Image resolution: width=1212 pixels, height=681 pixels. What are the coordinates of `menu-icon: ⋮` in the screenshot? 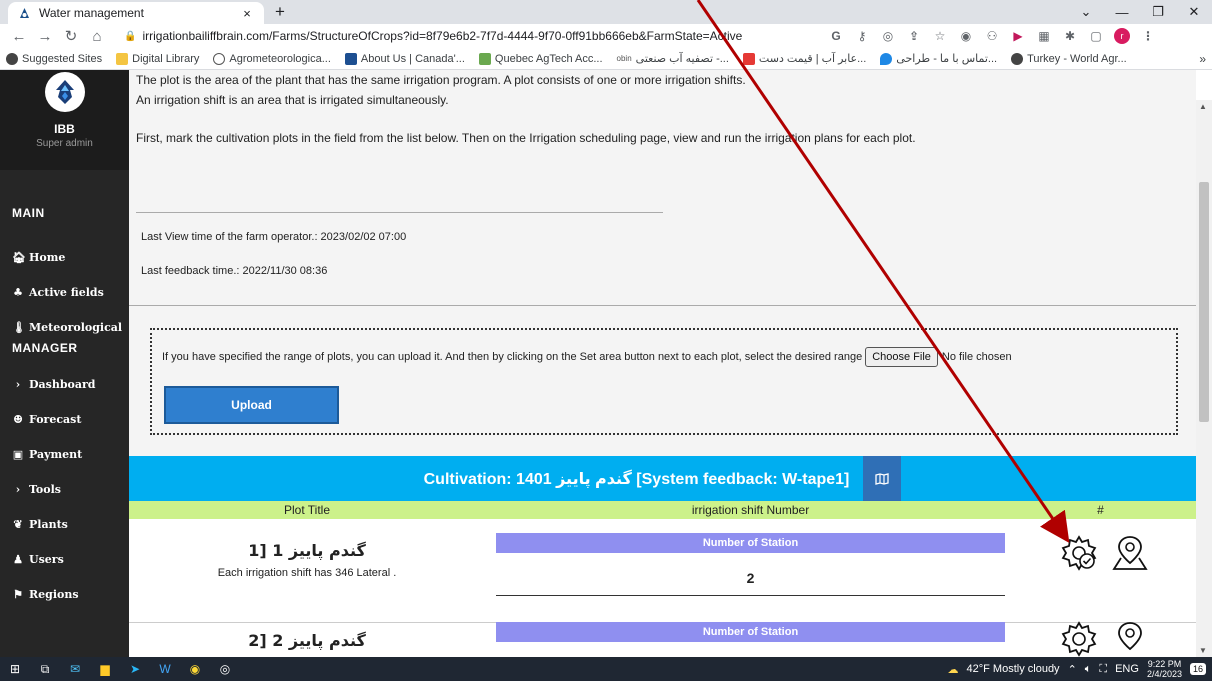 It's located at (1148, 36).